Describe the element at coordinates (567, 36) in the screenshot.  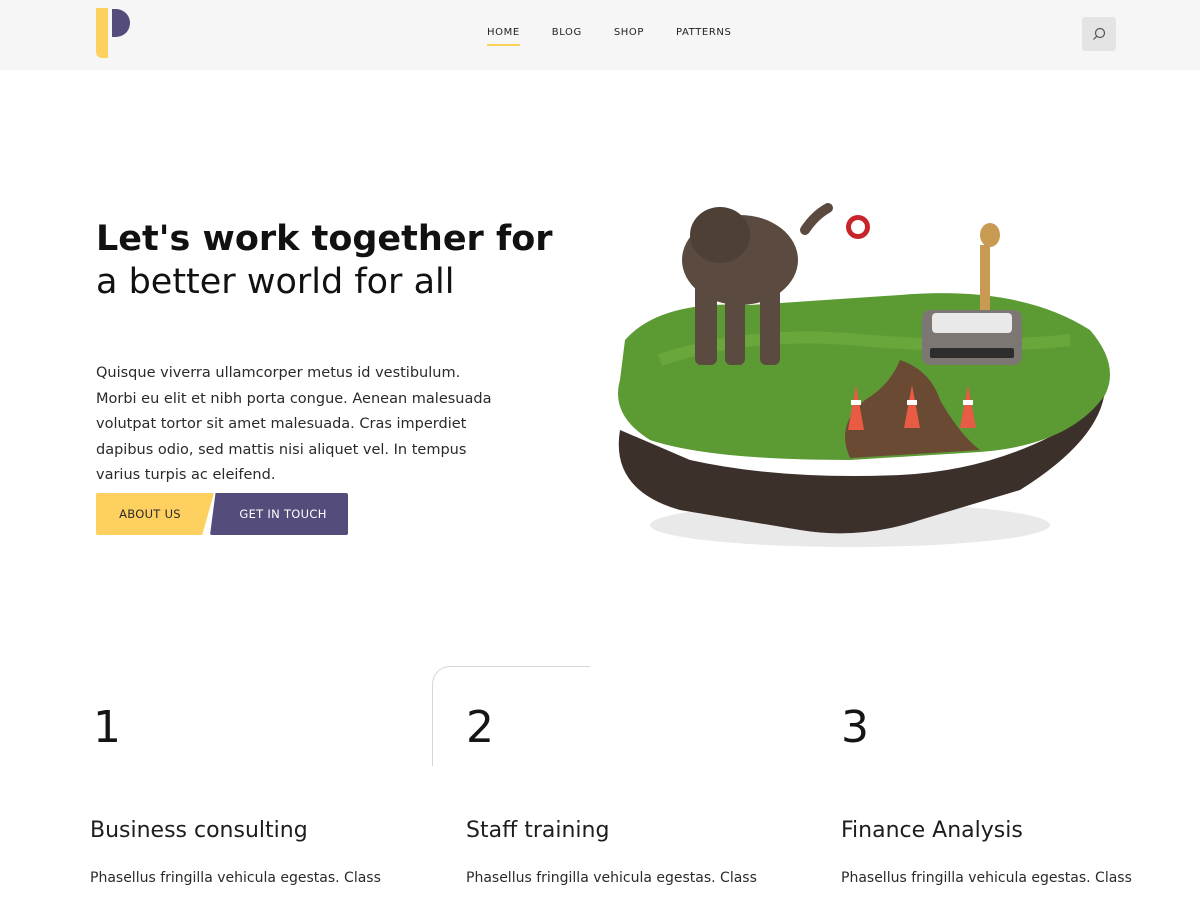
I see `nav-item-blog: BLOG` at that location.